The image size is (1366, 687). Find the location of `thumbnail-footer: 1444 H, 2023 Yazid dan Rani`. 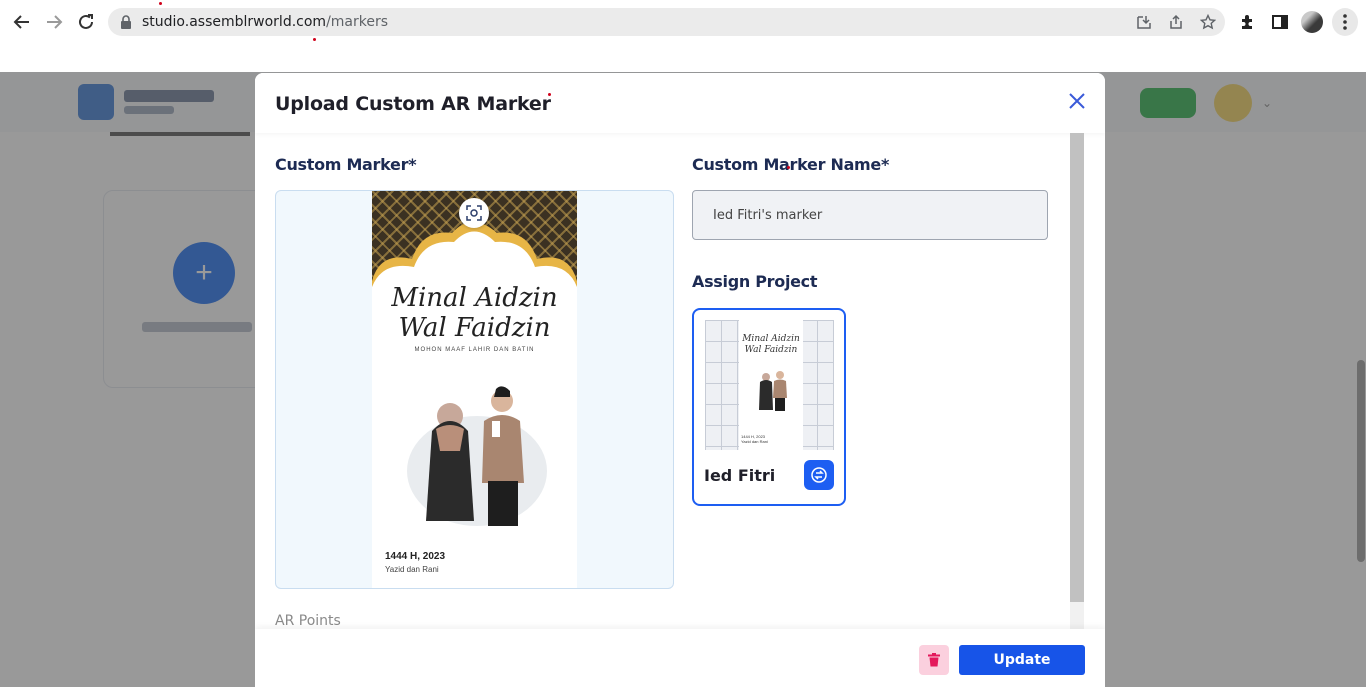

thumbnail-footer: 1444 H, 2023 Yazid dan Rani is located at coordinates (754, 439).